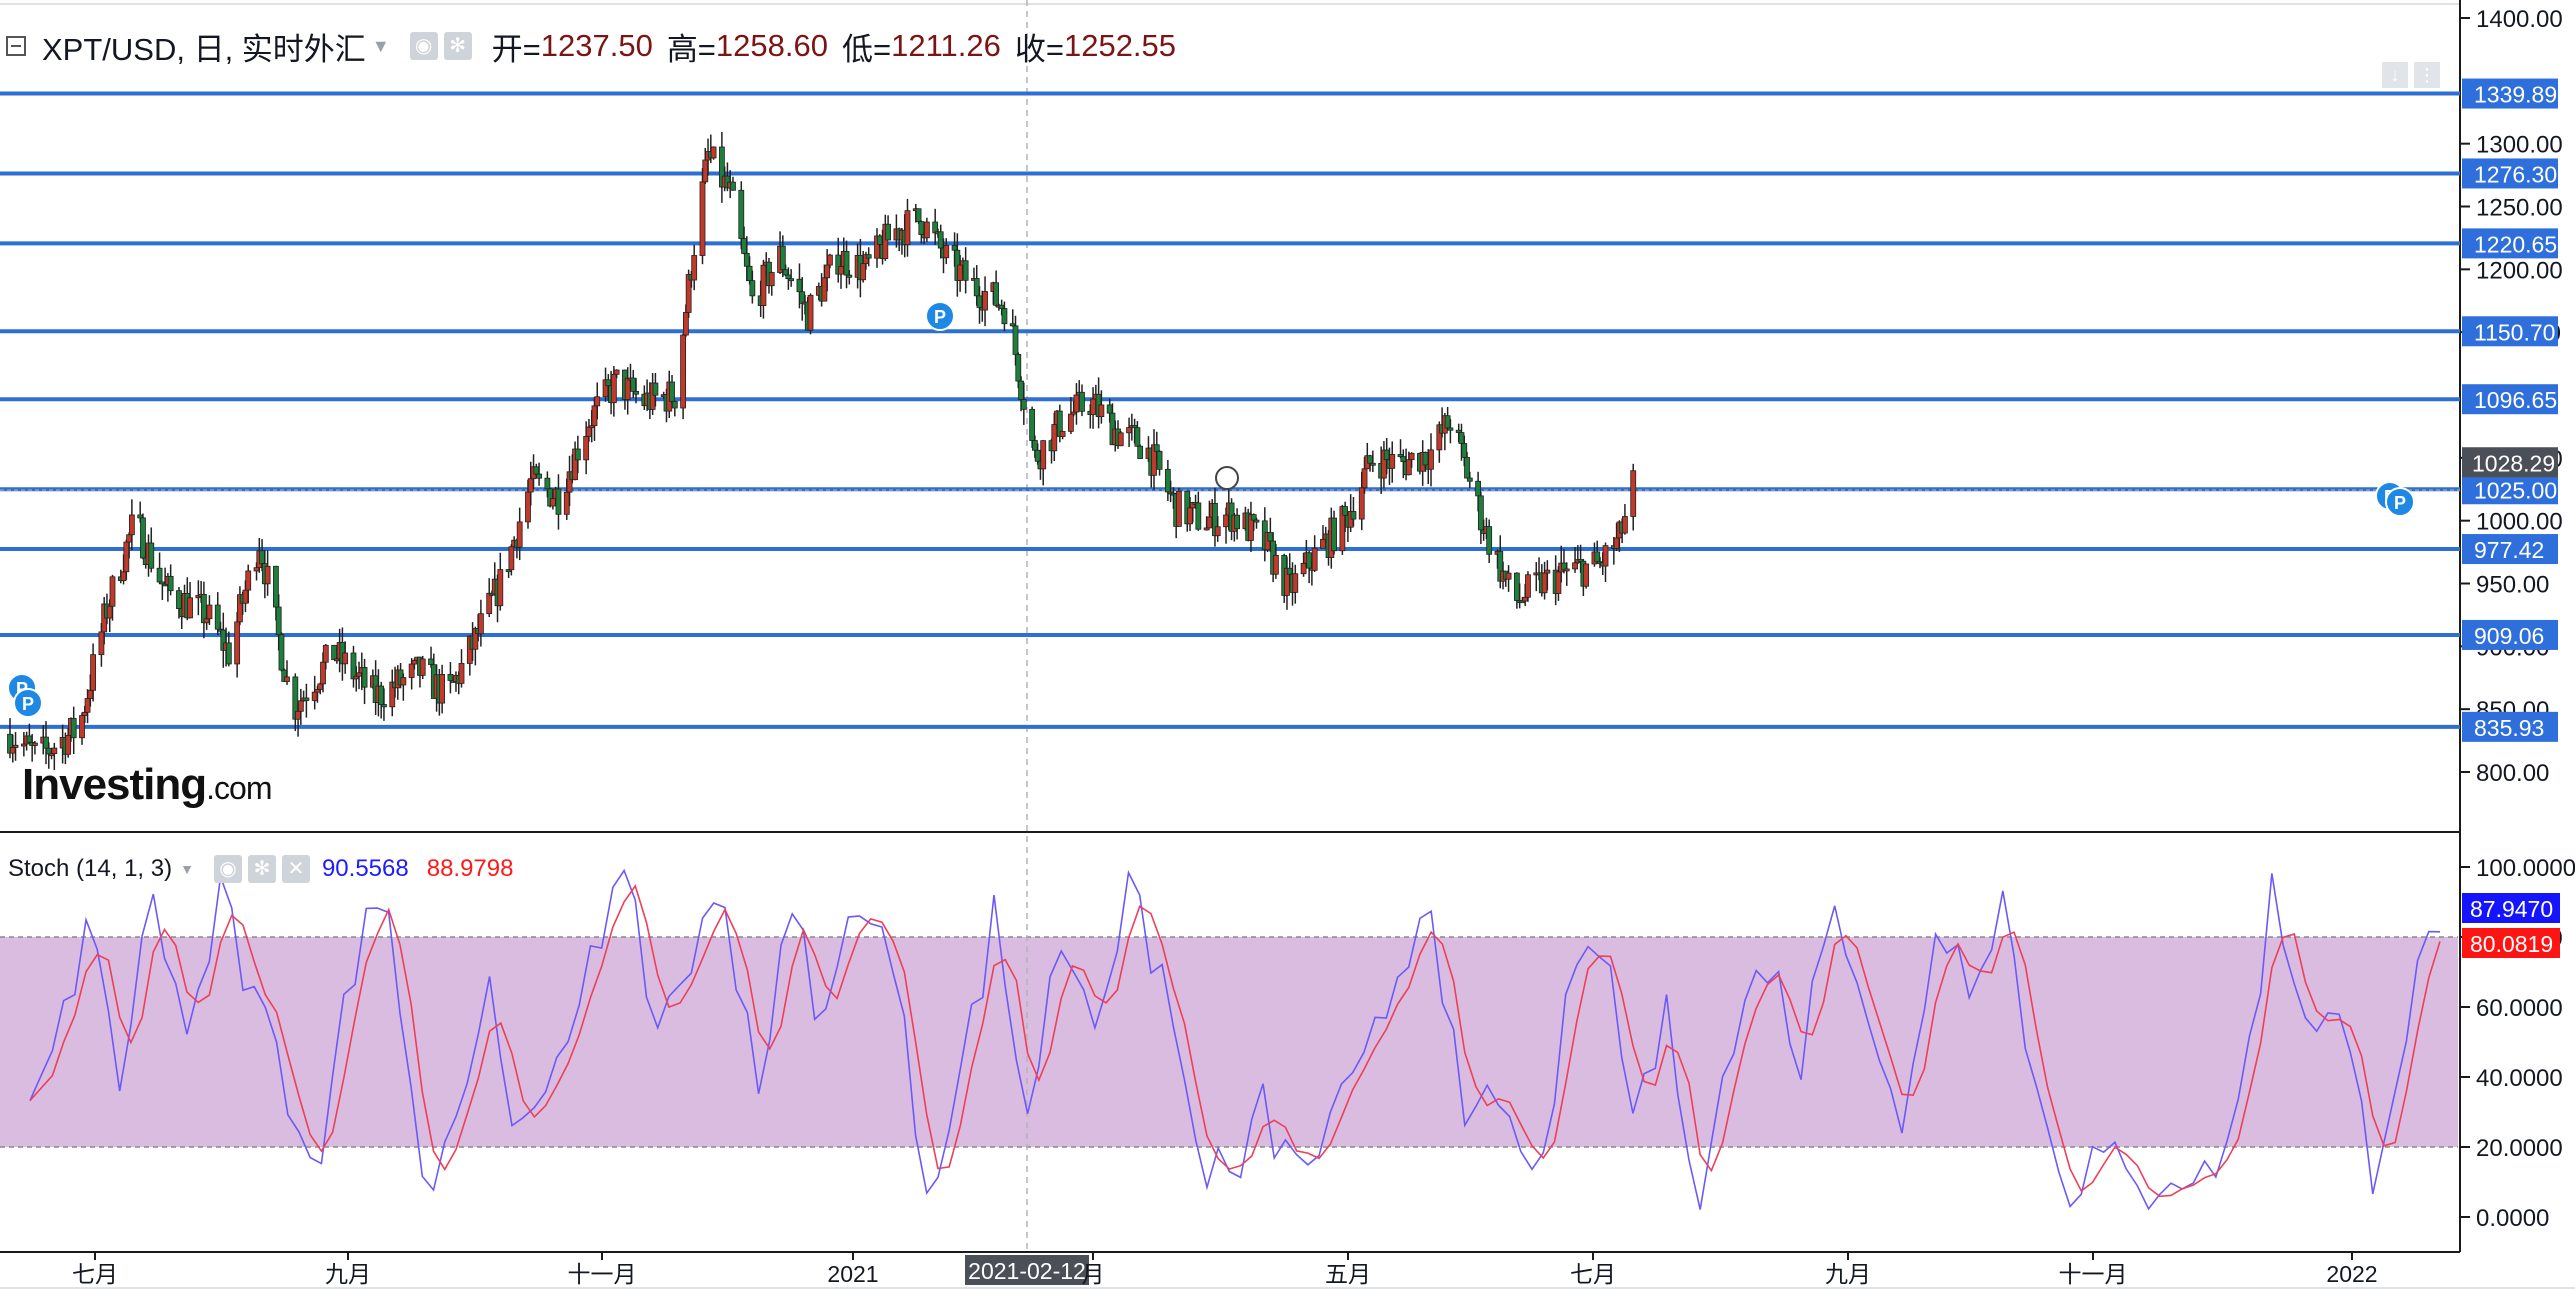 This screenshot has width=2575, height=1291. I want to click on collapse-icon, so click(16, 46).